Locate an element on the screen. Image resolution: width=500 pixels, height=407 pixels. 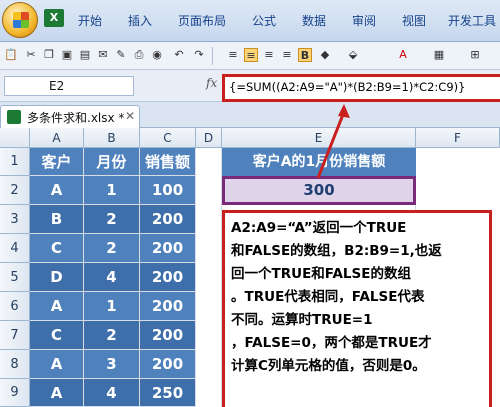
column-header-e: E is located at coordinates (319, 138).